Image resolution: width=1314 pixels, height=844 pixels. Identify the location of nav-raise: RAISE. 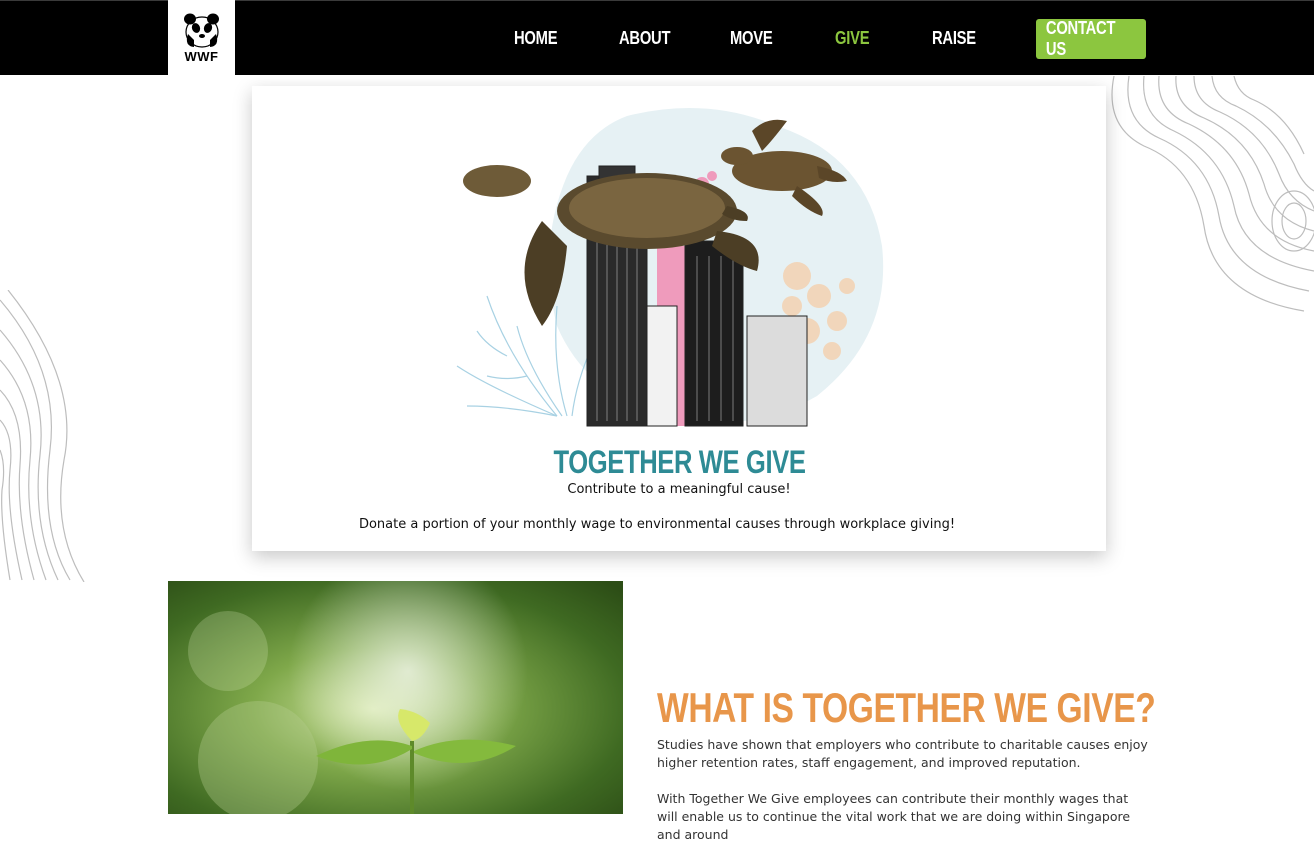
(954, 38).